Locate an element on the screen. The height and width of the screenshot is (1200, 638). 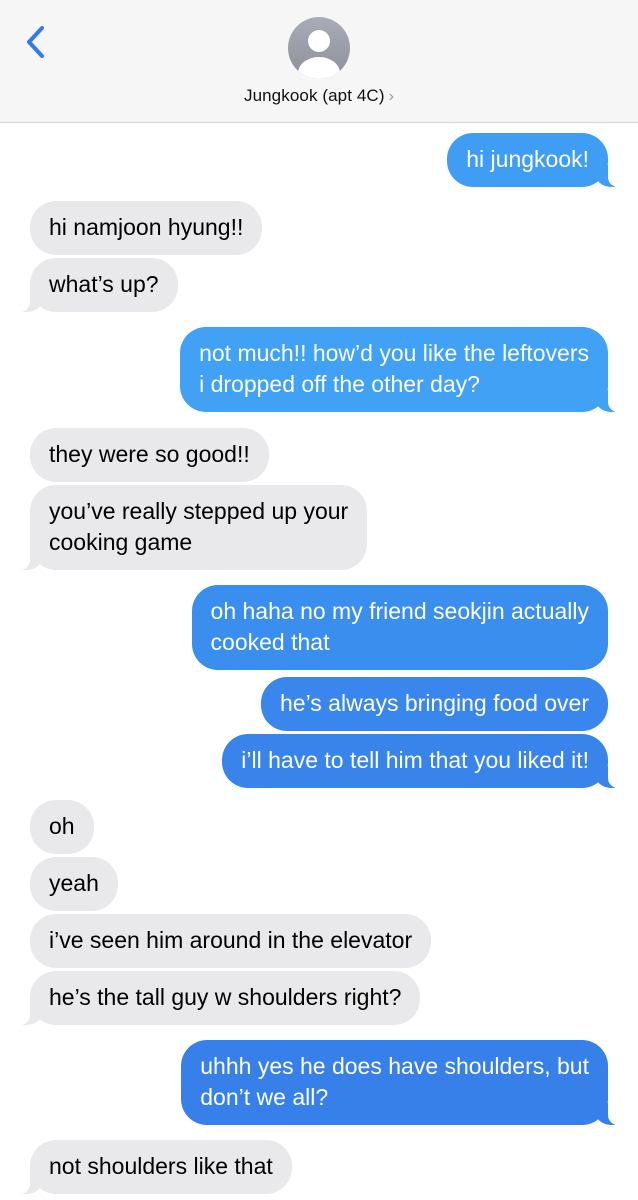
message-bubble-incoming: yeah is located at coordinates (74, 884).